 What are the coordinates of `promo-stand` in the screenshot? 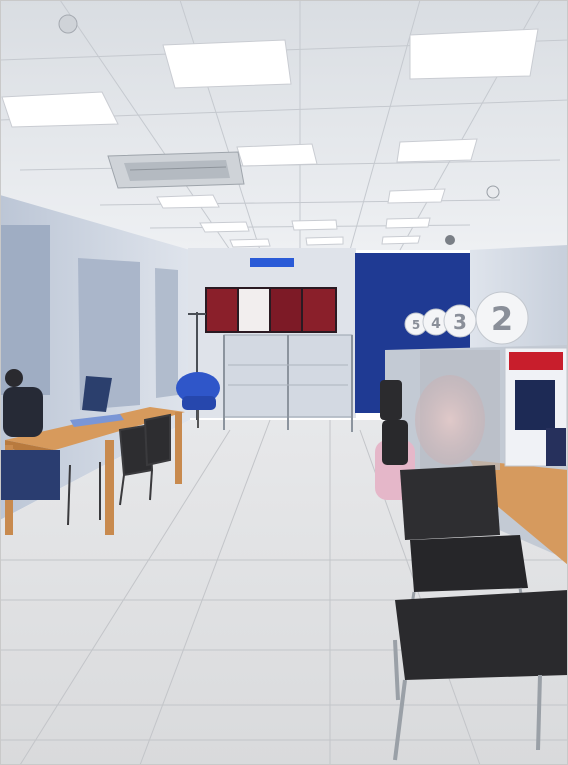 It's located at (536, 407).